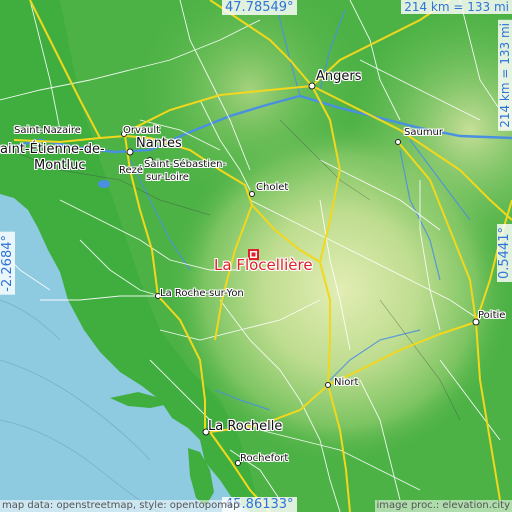  I want to click on grand-lieu-lake, so click(104, 184).